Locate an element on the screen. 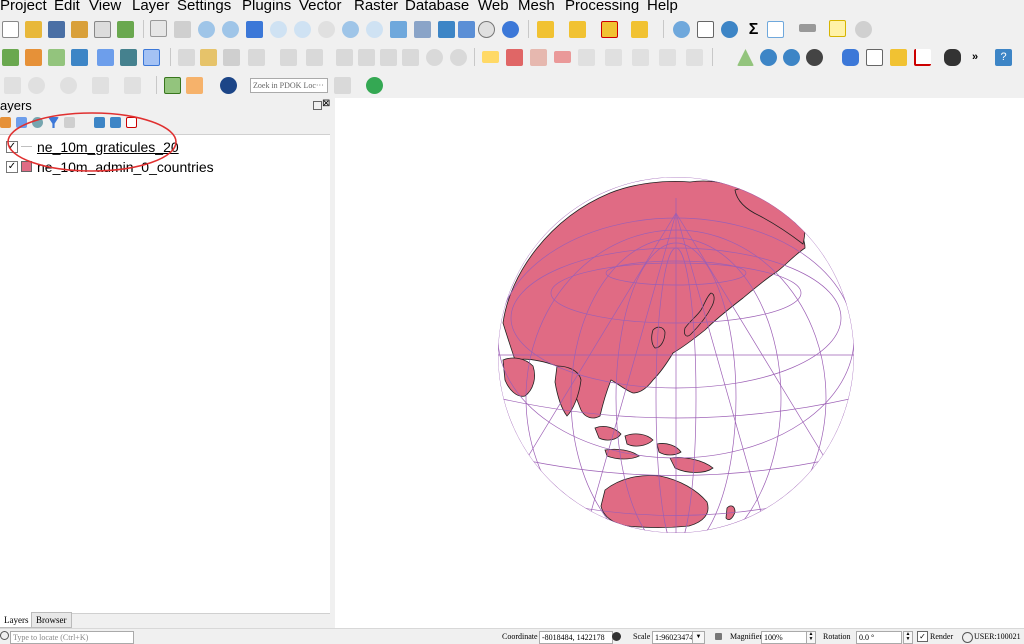 The image size is (1024, 644). add-circle-icon is located at coordinates (36, 85).